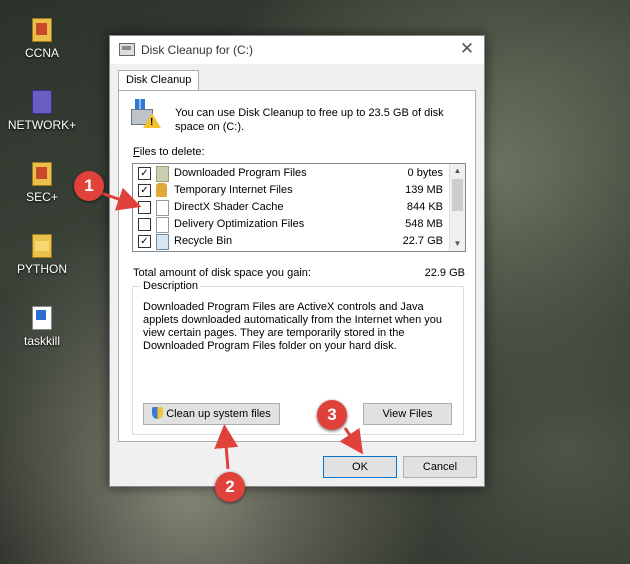 This screenshot has height=564, width=630. I want to click on file-category-size: 139 MB, so click(424, 190).